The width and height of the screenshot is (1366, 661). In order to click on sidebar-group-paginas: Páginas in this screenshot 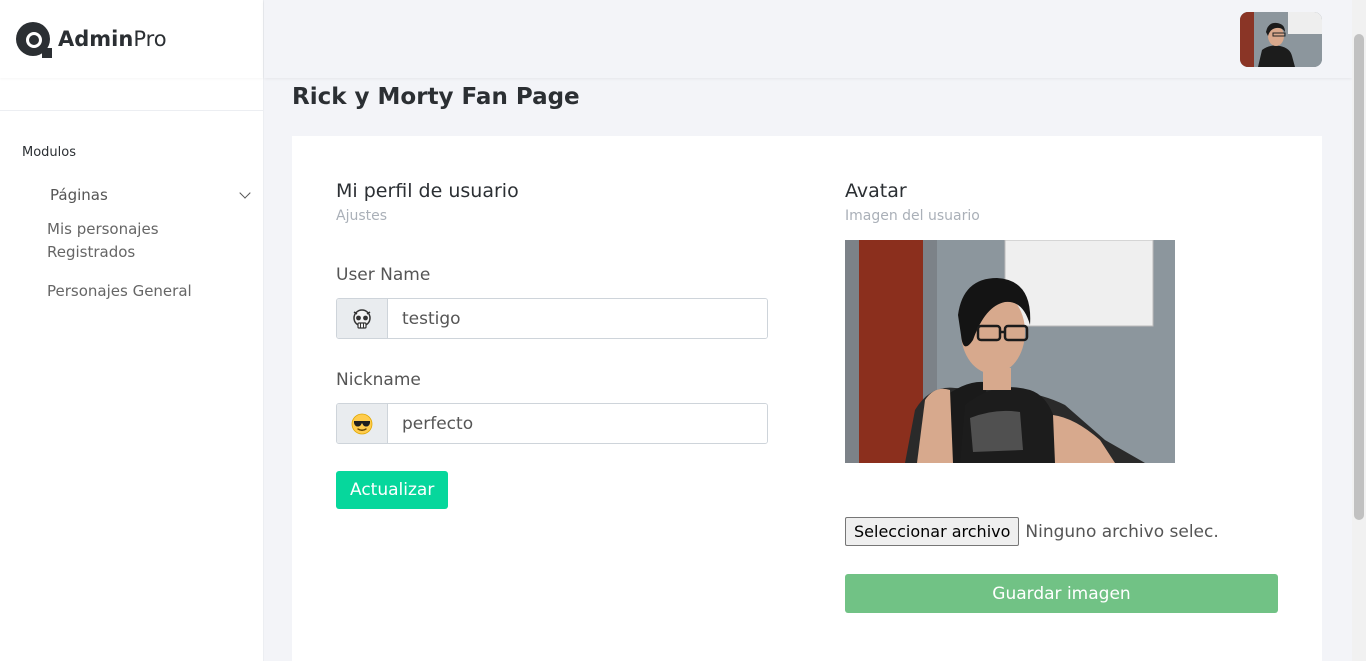, I will do `click(150, 195)`.